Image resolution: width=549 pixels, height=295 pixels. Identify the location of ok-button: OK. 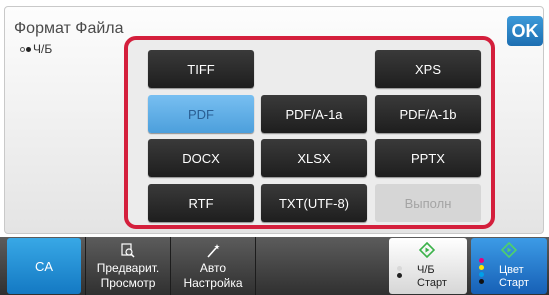
(525, 31).